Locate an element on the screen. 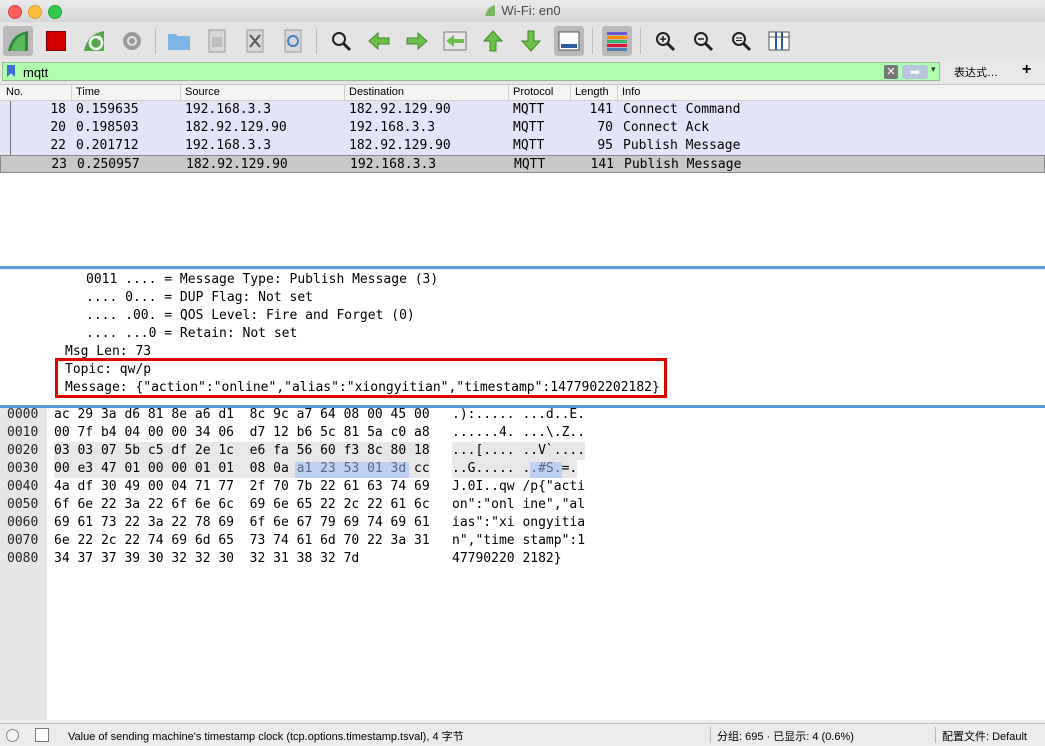 This screenshot has width=1045, height=746. packet-time: 0.159635 is located at coordinates (107, 109).